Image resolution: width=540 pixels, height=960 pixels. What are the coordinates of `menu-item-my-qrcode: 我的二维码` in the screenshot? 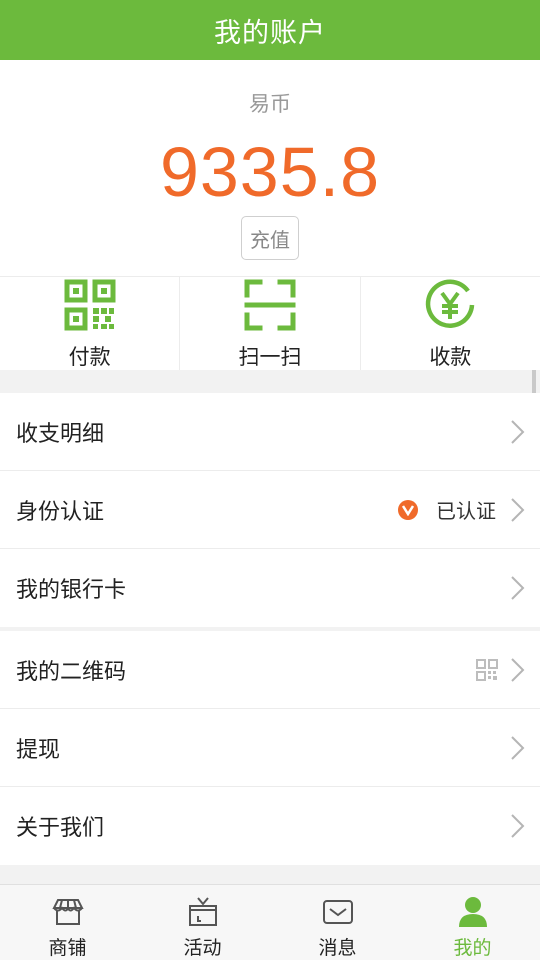 It's located at (270, 670).